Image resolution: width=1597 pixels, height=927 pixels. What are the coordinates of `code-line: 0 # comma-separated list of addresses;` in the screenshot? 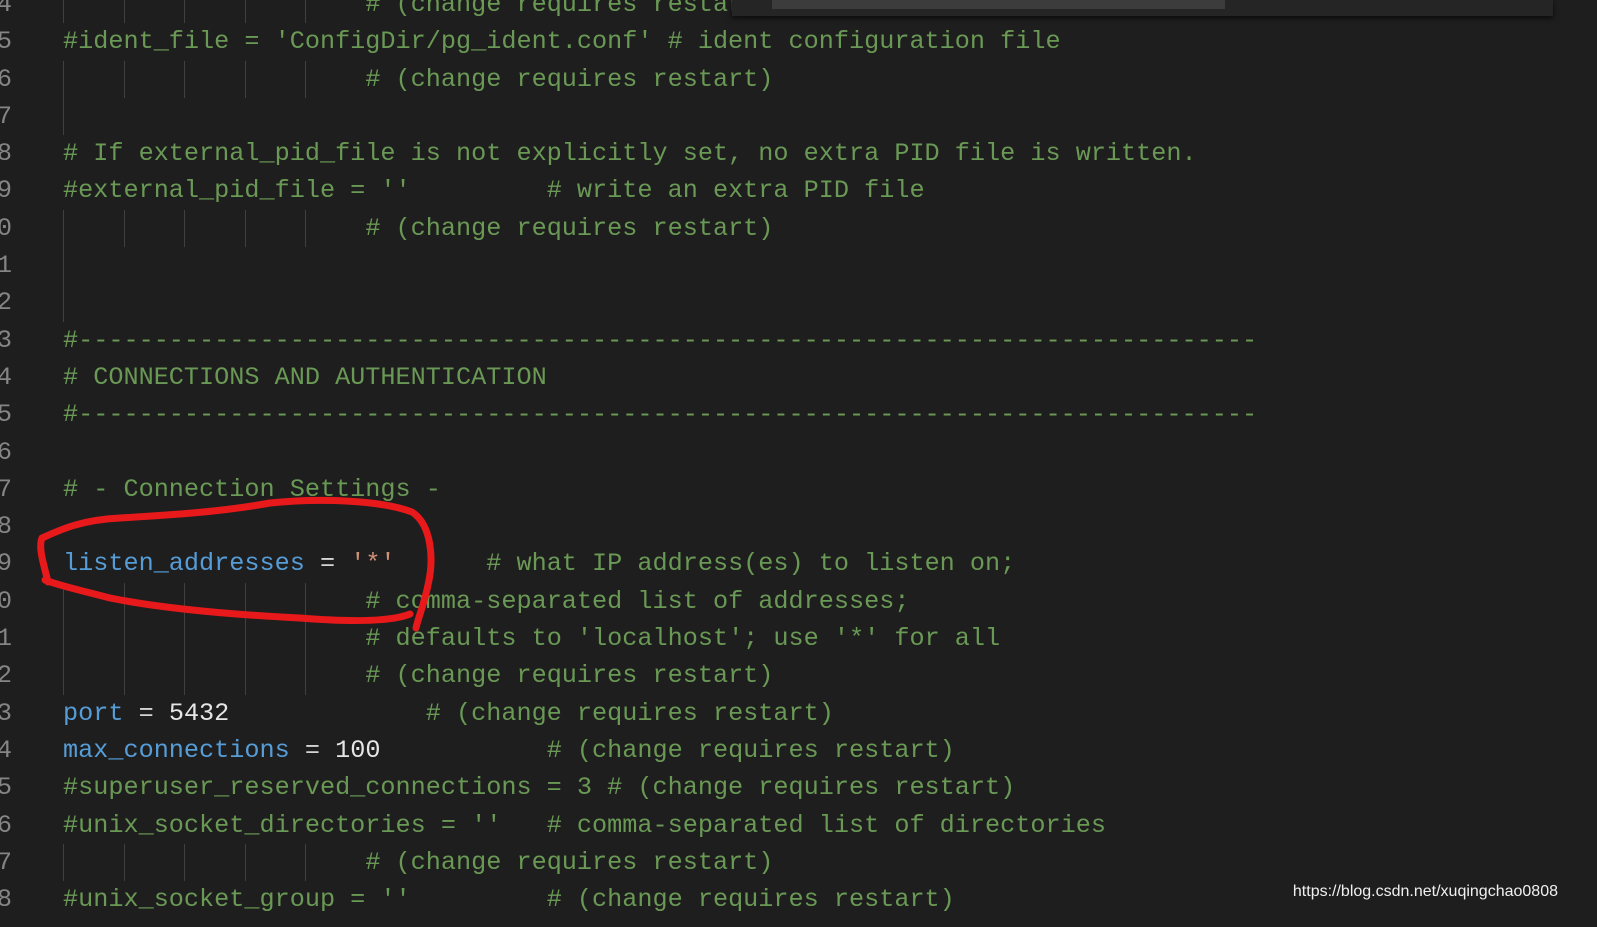 It's located at (798, 601).